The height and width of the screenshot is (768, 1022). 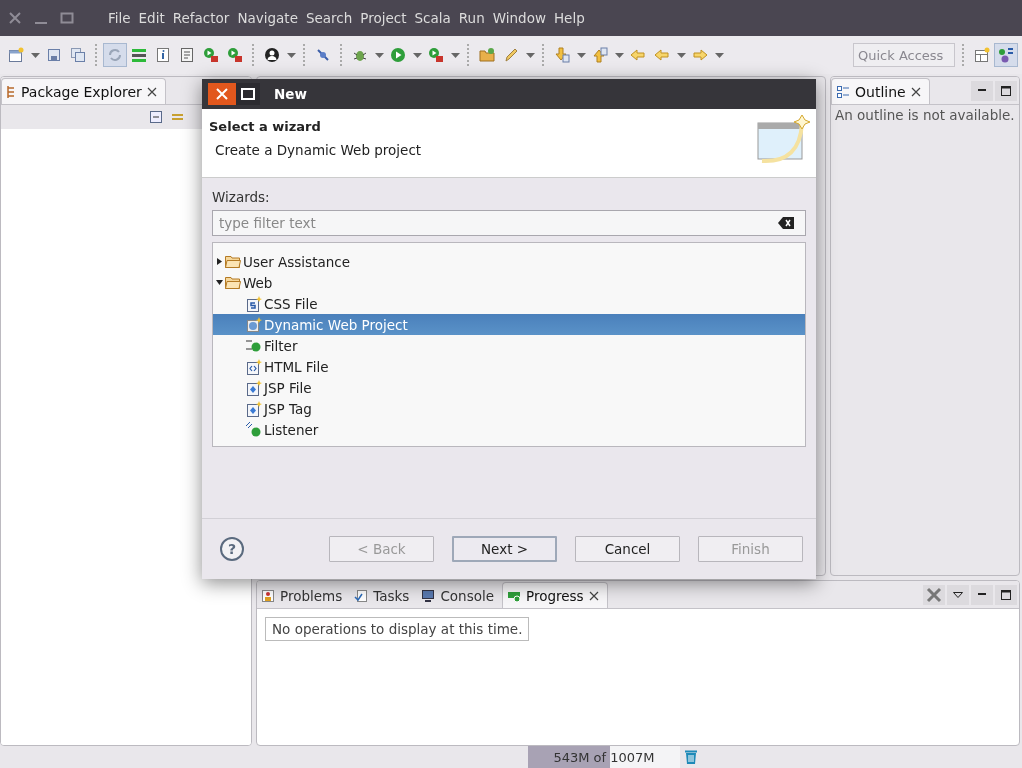 What do you see at coordinates (119, 18) in the screenshot?
I see `menu-item: File` at bounding box center [119, 18].